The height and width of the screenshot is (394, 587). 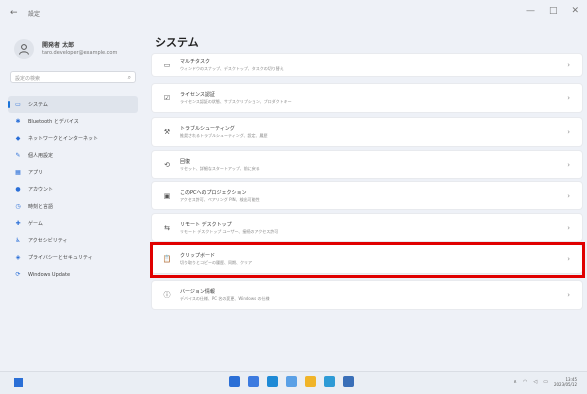 I want to click on sidebar-item-label: ゲーム, so click(x=35, y=224).